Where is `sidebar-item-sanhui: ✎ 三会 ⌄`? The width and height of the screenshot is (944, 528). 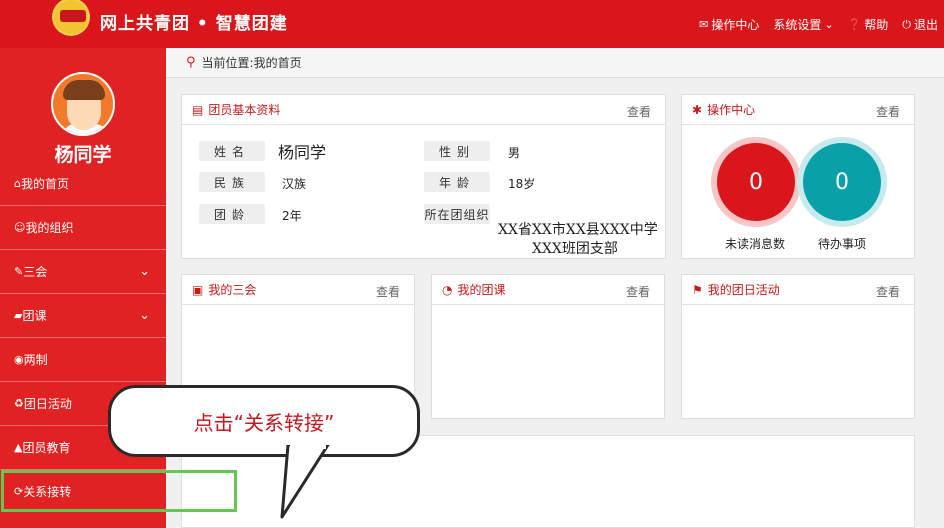 sidebar-item-sanhui: ✎ 三会 ⌄ is located at coordinates (83, 271).